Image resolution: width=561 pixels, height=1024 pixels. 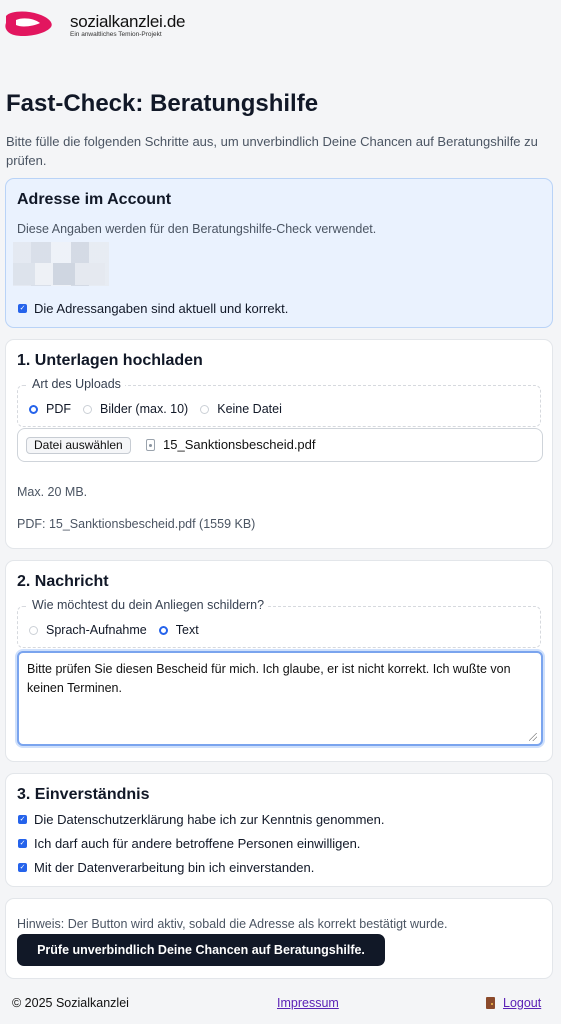 I want to click on upload-type-pdf-radio: PDF, so click(x=50, y=409).